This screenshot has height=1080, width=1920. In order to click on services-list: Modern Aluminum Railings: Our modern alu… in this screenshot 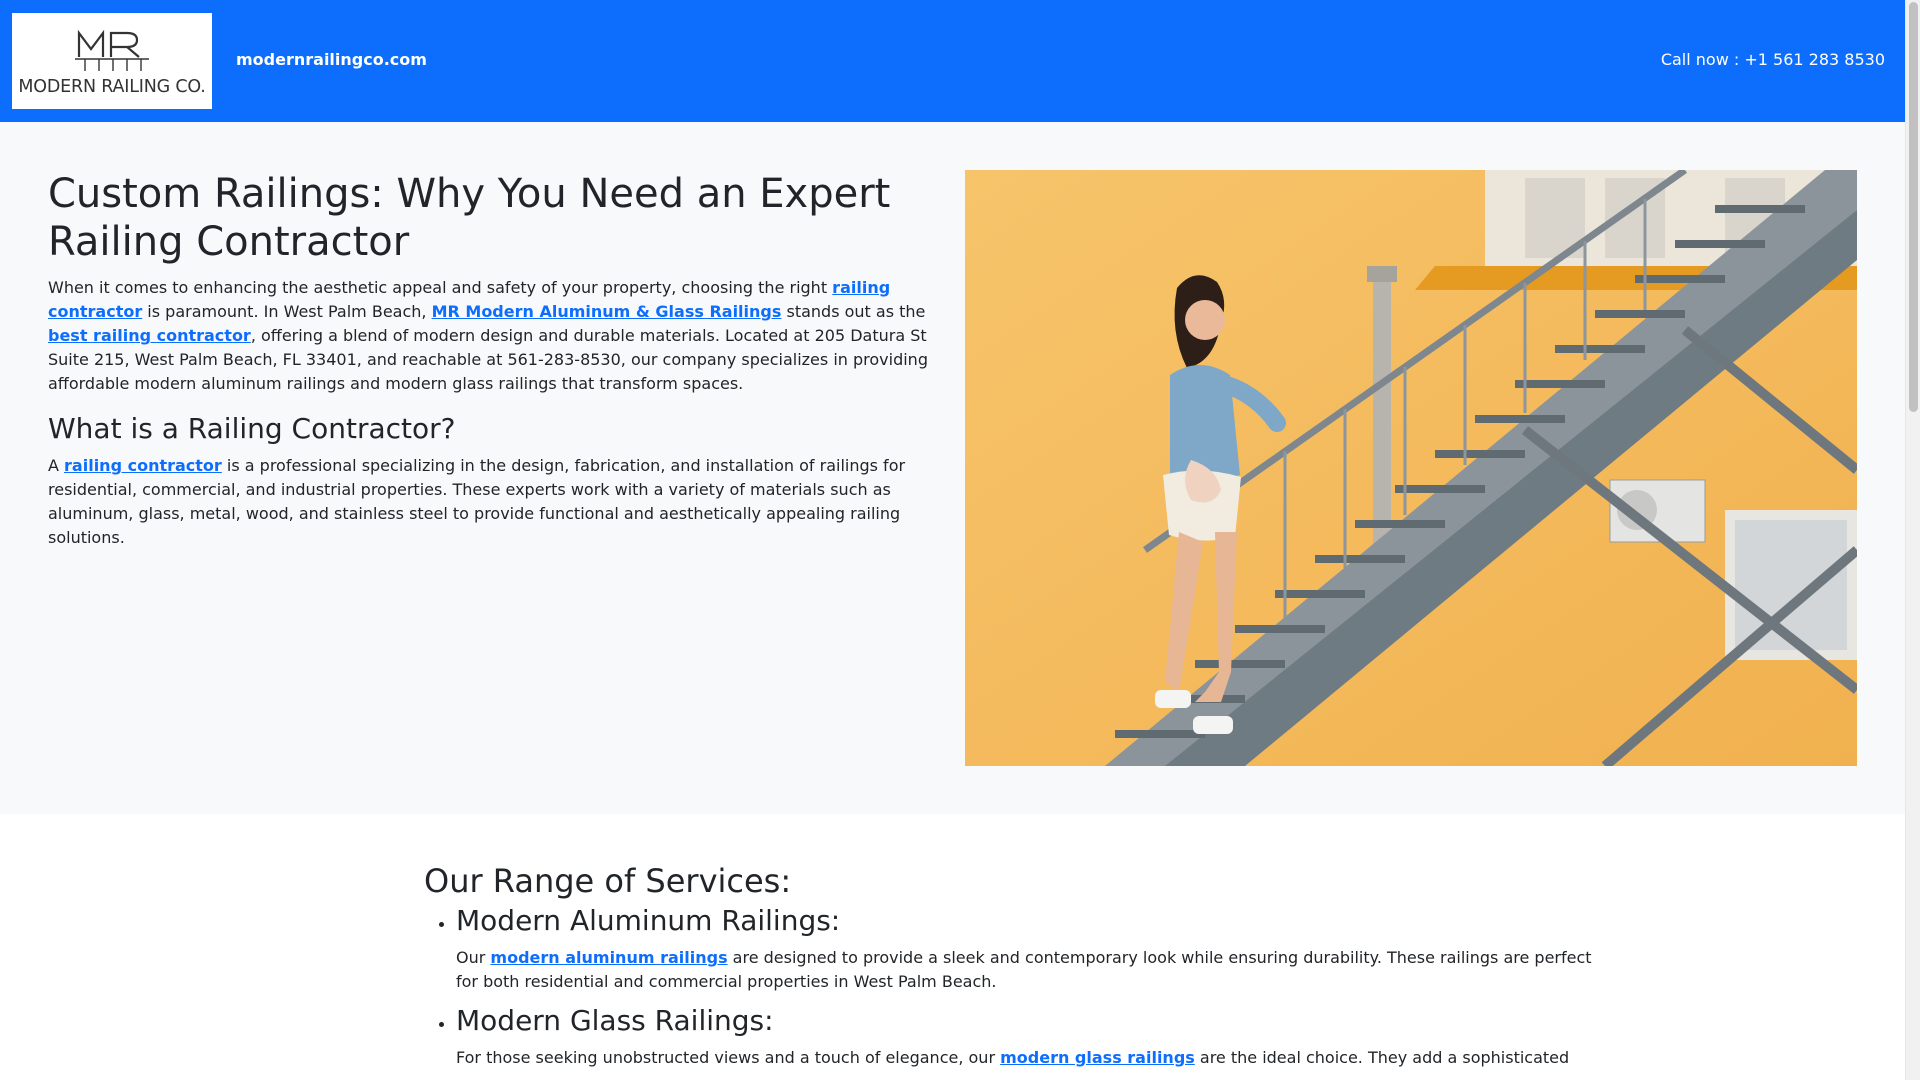, I will do `click(1014, 987)`.